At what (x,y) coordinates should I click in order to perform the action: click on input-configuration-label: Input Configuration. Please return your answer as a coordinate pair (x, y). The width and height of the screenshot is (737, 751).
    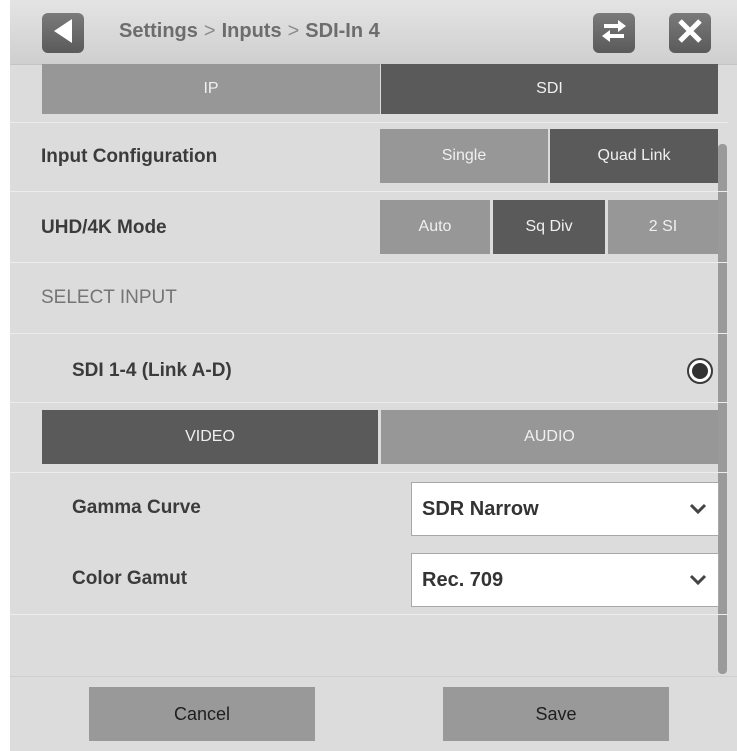
    Looking at the image, I should click on (129, 156).